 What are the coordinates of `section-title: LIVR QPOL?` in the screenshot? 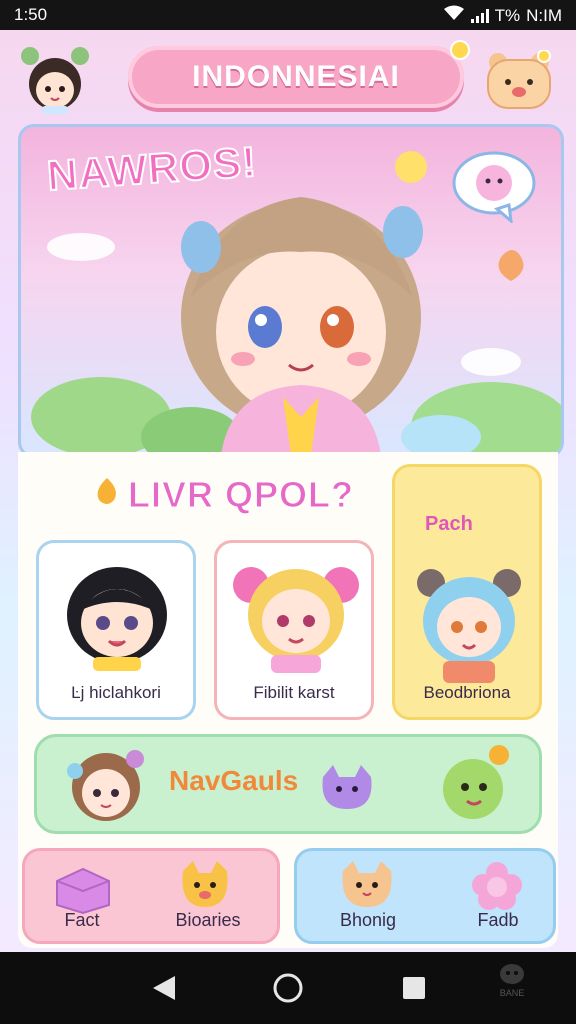 It's located at (241, 495).